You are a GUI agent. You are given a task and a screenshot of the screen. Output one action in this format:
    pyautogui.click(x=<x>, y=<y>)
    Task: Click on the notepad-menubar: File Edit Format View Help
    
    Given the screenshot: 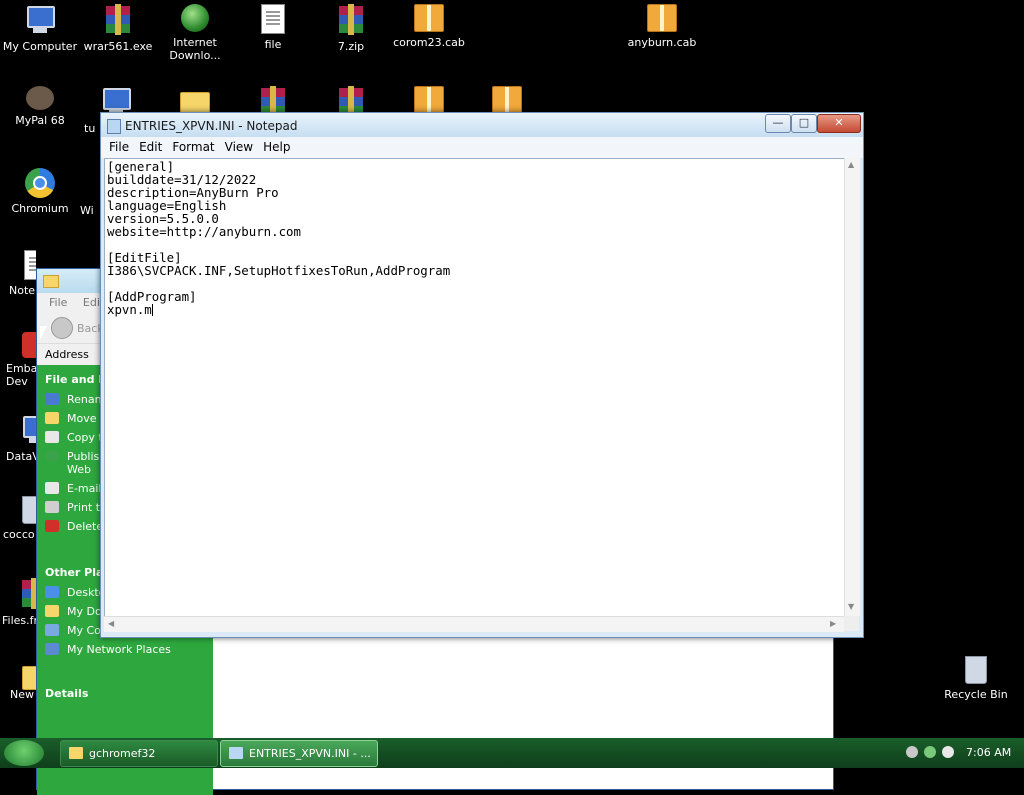 What is the action you would take?
    pyautogui.click(x=482, y=147)
    